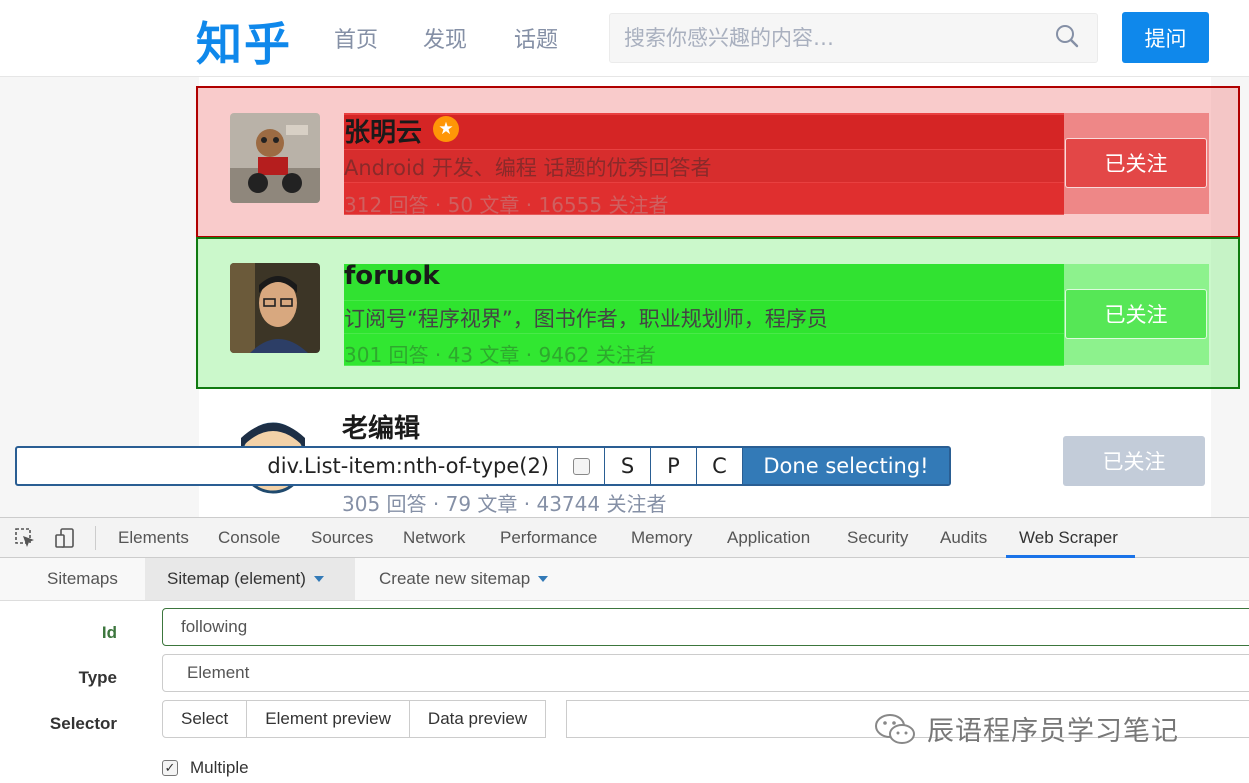 This screenshot has width=1249, height=783. What do you see at coordinates (455, 578) in the screenshot?
I see `nav-create-sitemap-label: Create new sitemap` at bounding box center [455, 578].